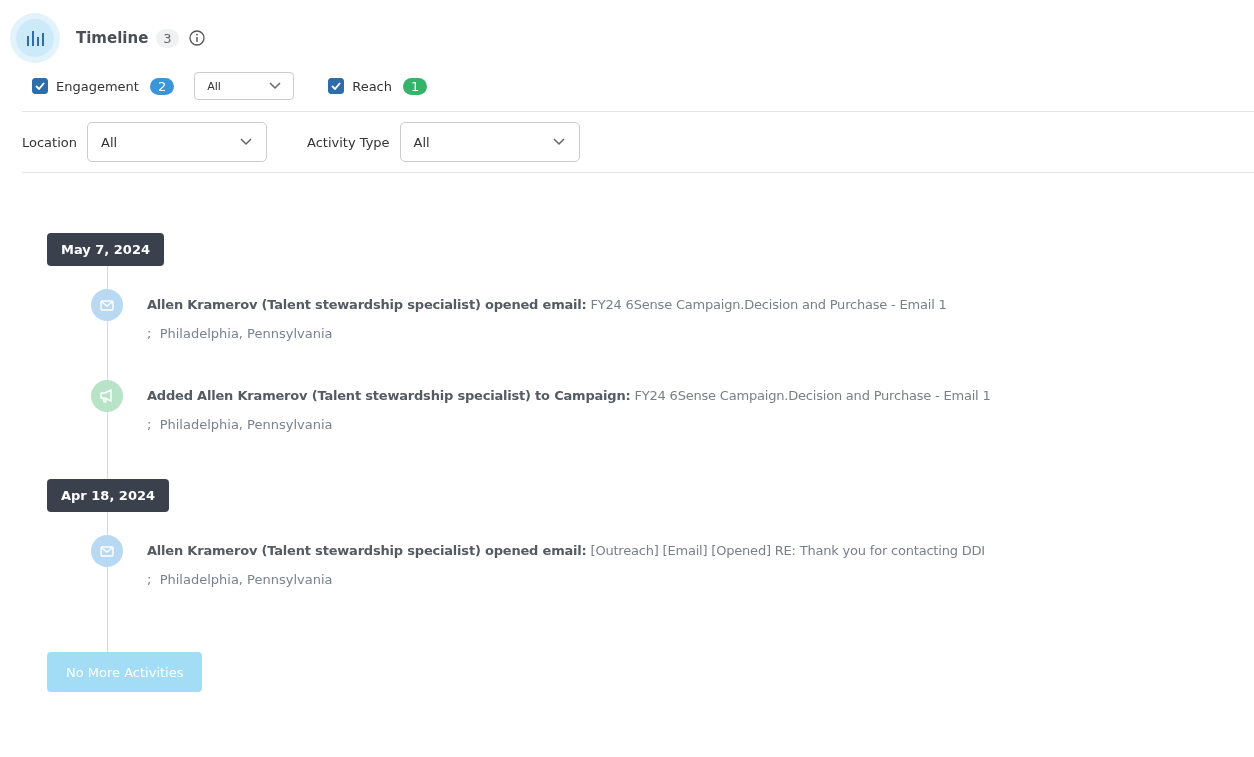 The image size is (1254, 757). What do you see at coordinates (348, 142) in the screenshot?
I see `filter-label: Activity Type` at bounding box center [348, 142].